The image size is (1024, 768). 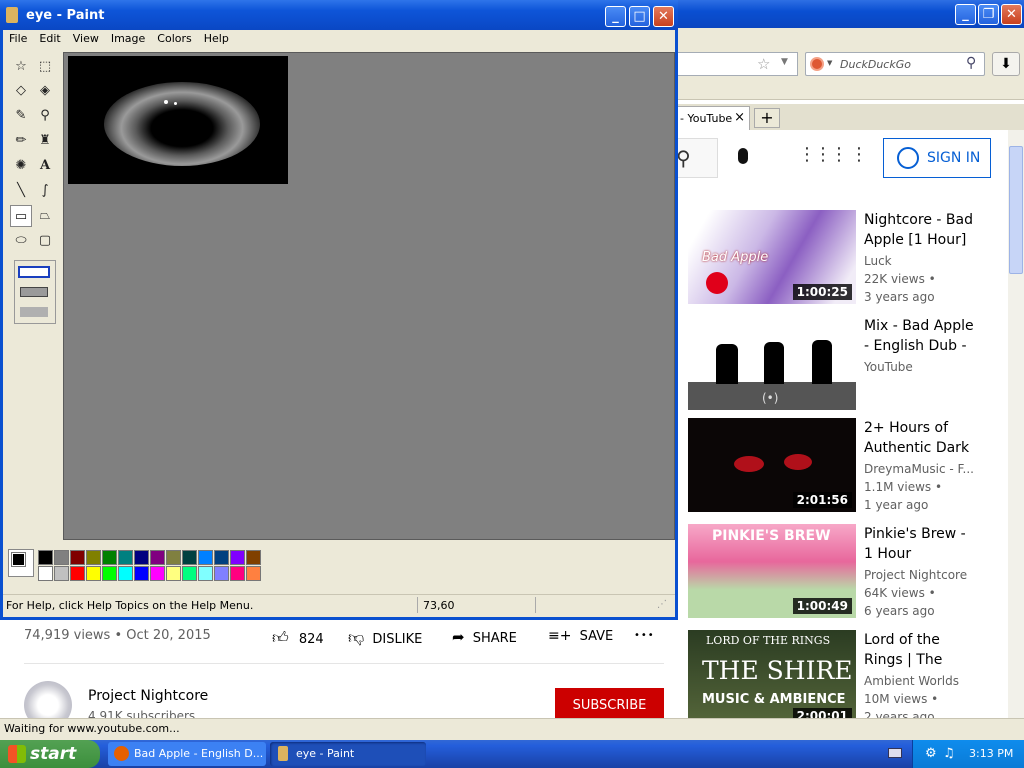 What do you see at coordinates (348, 754) in the screenshot?
I see `taskbar-item-paint: eye - Paint` at bounding box center [348, 754].